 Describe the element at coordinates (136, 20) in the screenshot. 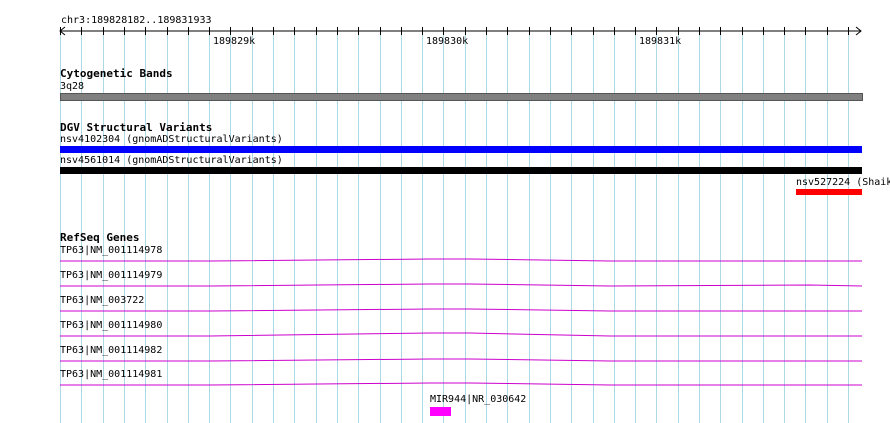

I see `ruler-location: chr3:189828182..189831933` at that location.